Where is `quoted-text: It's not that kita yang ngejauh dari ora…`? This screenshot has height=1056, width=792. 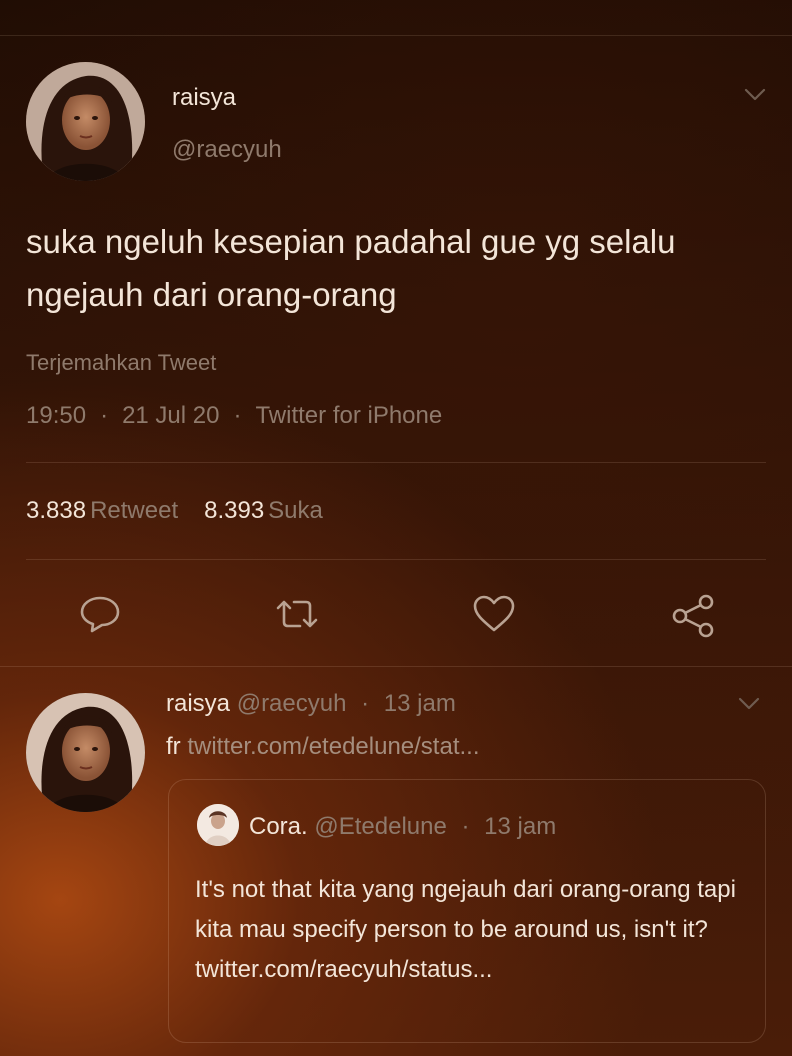
quoted-text: It's not that kita yang ngejauh dari ora… is located at coordinates (465, 929).